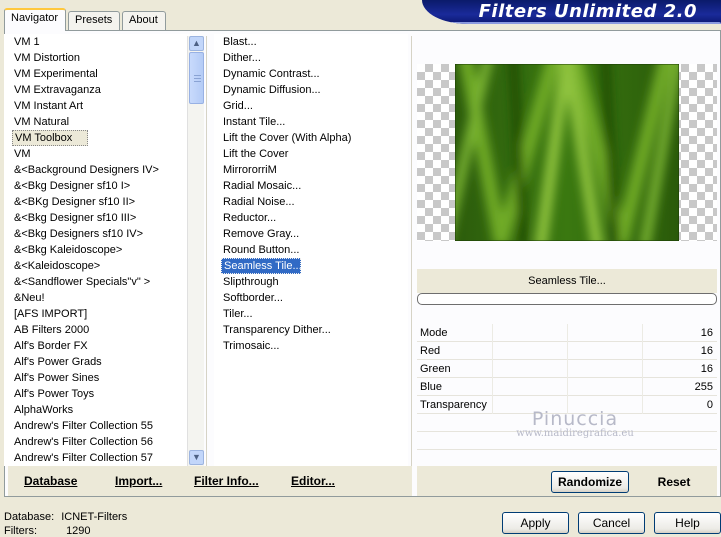  I want to click on param-label: Green, so click(435, 369).